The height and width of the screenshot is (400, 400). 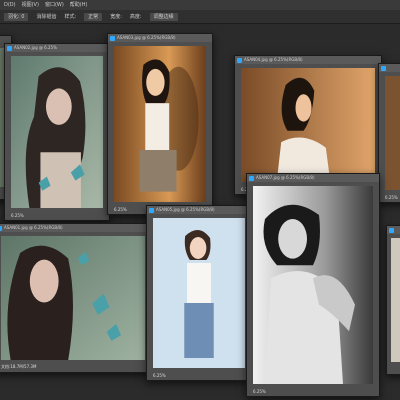 I want to click on document-window-asan02: ASAN02.jpg @ 6.25% 6.25%, so click(x=57, y=132).